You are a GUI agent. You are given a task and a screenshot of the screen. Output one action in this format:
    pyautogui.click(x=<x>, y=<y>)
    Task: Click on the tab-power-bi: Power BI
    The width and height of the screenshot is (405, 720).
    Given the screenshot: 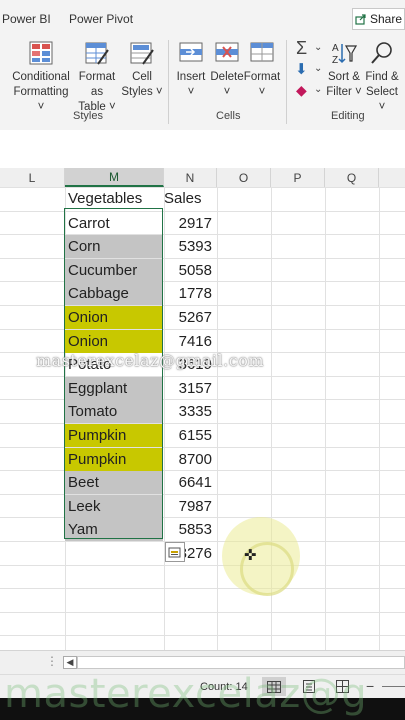 What is the action you would take?
    pyautogui.click(x=26, y=19)
    